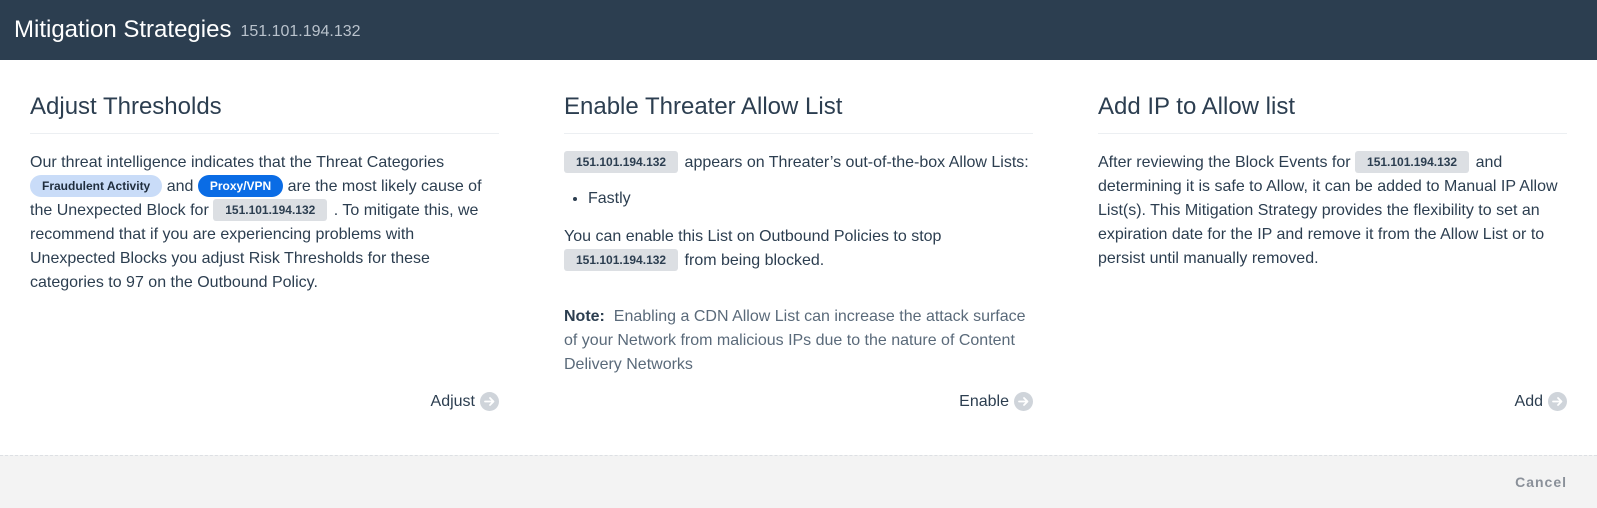  Describe the element at coordinates (1528, 401) in the screenshot. I see `action-label: Add` at that location.